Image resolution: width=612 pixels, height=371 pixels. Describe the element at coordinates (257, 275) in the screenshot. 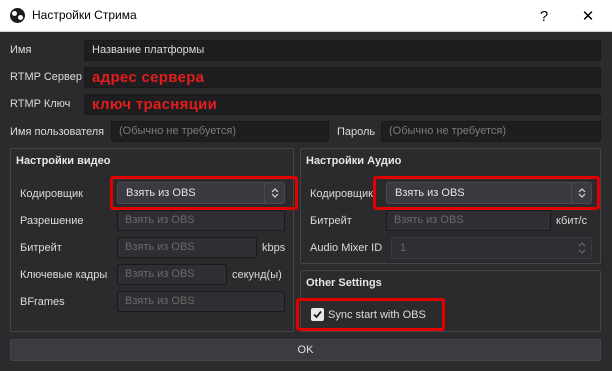

I see `keyframes-unit: секунд(ы)` at that location.